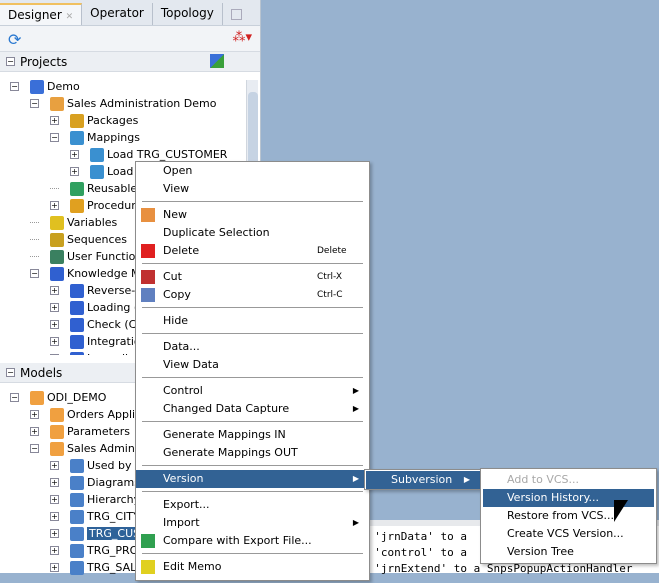 The width and height of the screenshot is (659, 583). What do you see at coordinates (236, 14) in the screenshot?
I see `minimize-icon` at bounding box center [236, 14].